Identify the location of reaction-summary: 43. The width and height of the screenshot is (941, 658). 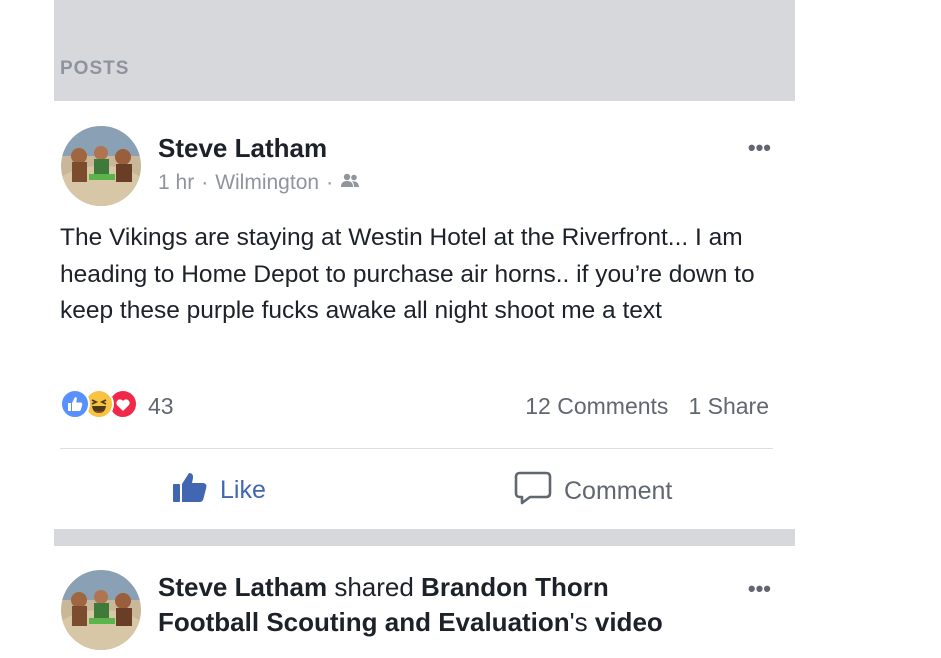
(117, 406).